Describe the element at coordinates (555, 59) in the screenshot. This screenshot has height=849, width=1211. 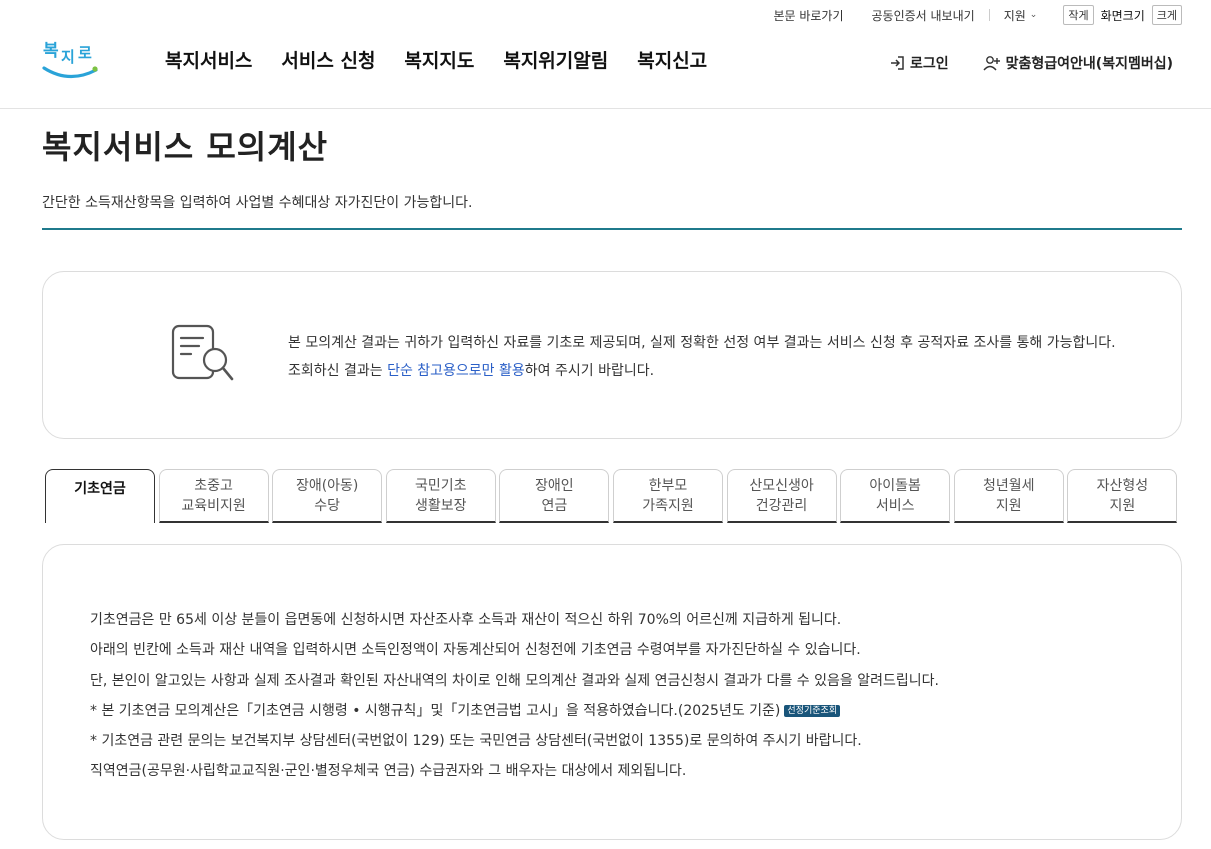
I see `nav-welfare-crisis-alert: 복지위기알림` at that location.